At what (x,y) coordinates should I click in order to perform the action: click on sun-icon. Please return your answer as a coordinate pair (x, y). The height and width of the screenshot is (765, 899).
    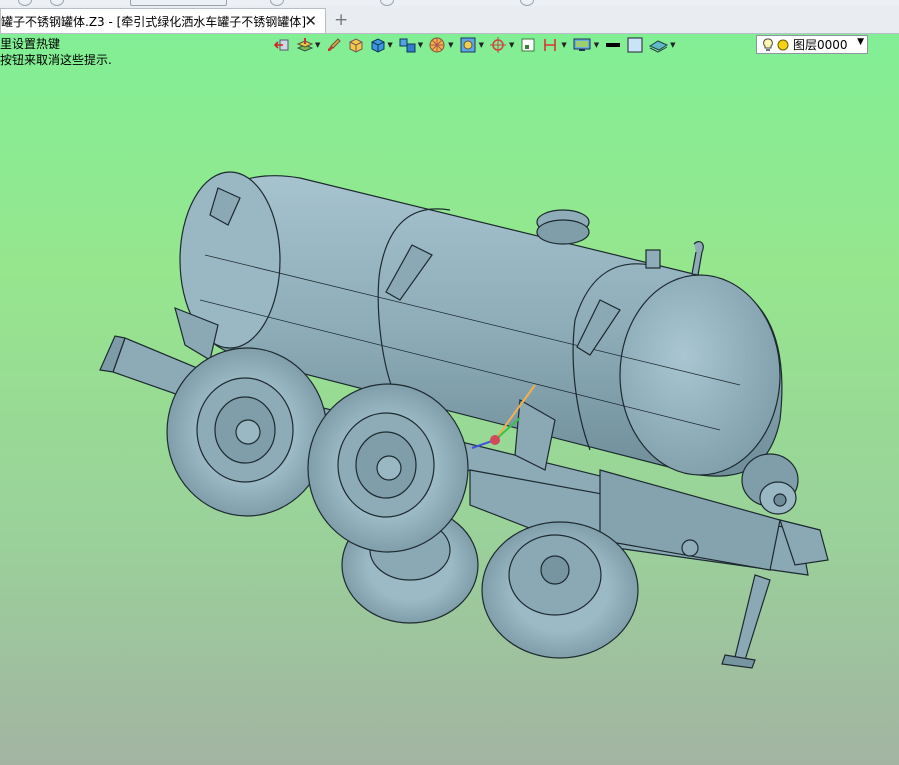
    Looking at the image, I should click on (783, 45).